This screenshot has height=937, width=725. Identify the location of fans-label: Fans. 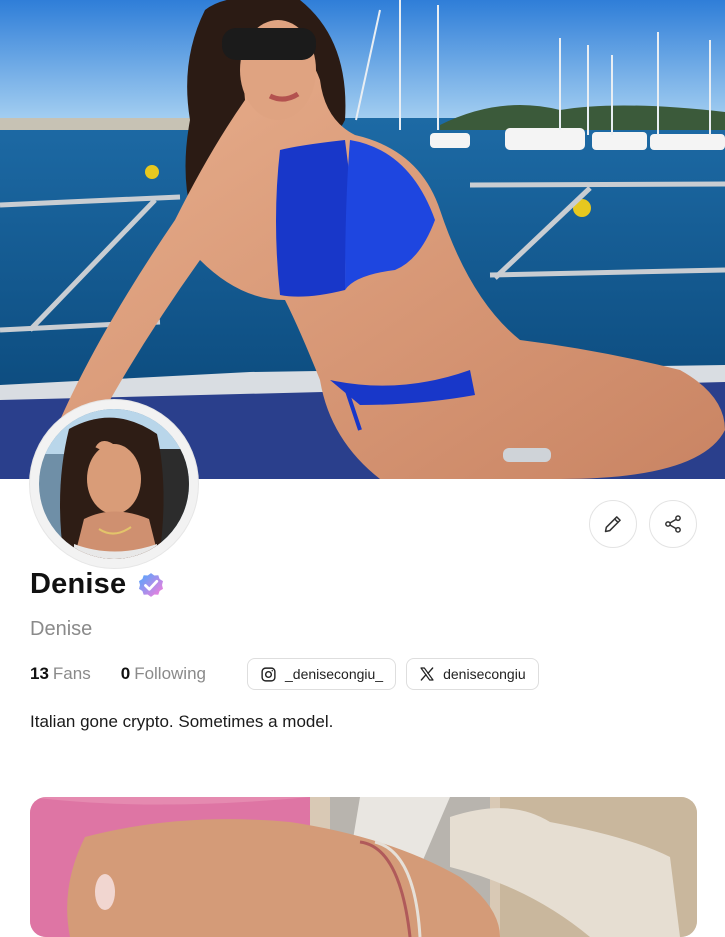
(71, 673).